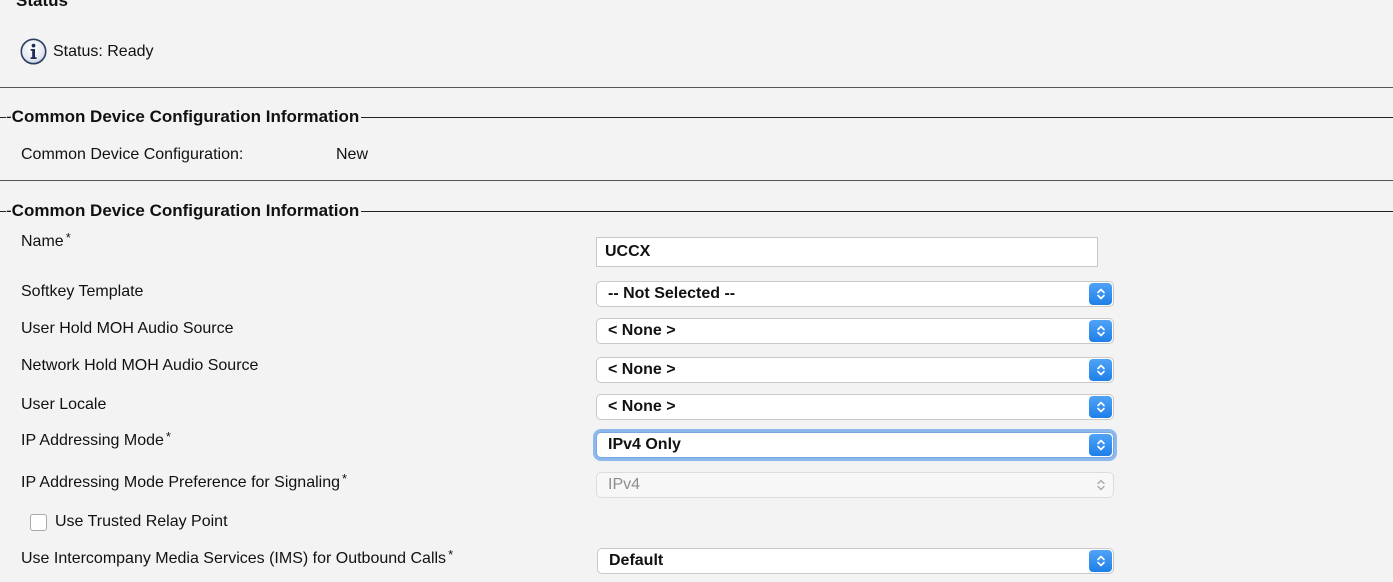 This screenshot has width=1393, height=582. I want to click on softkey-template-value: -- Not Selected --, so click(672, 293).